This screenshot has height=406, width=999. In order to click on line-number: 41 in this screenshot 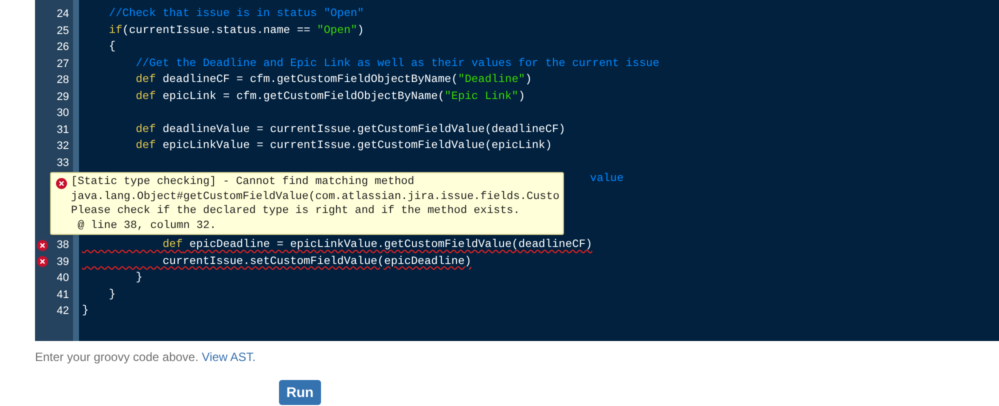, I will do `click(62, 295)`.